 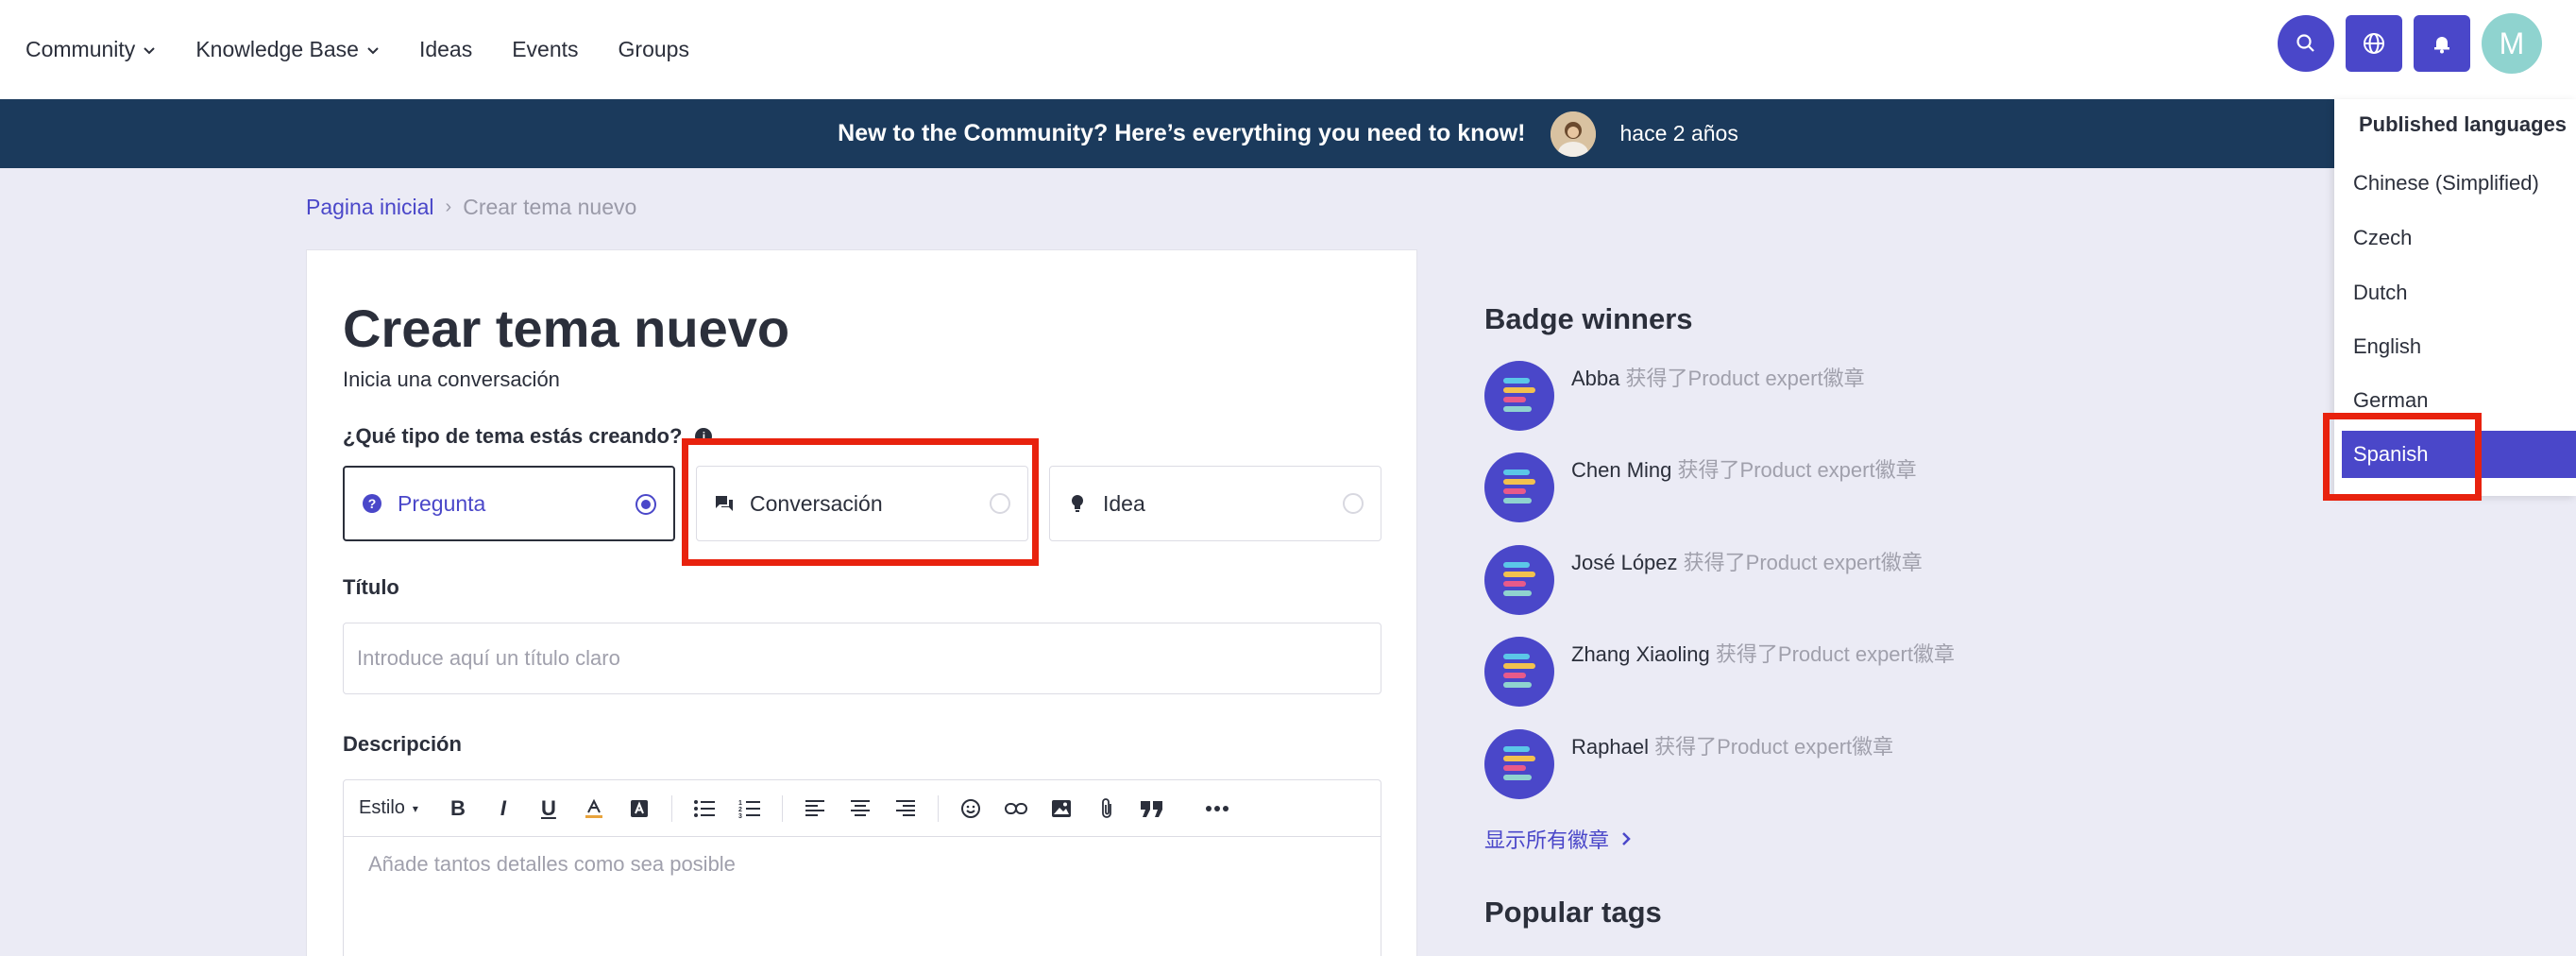 What do you see at coordinates (371, 587) in the screenshot?
I see `title-label: Título` at bounding box center [371, 587].